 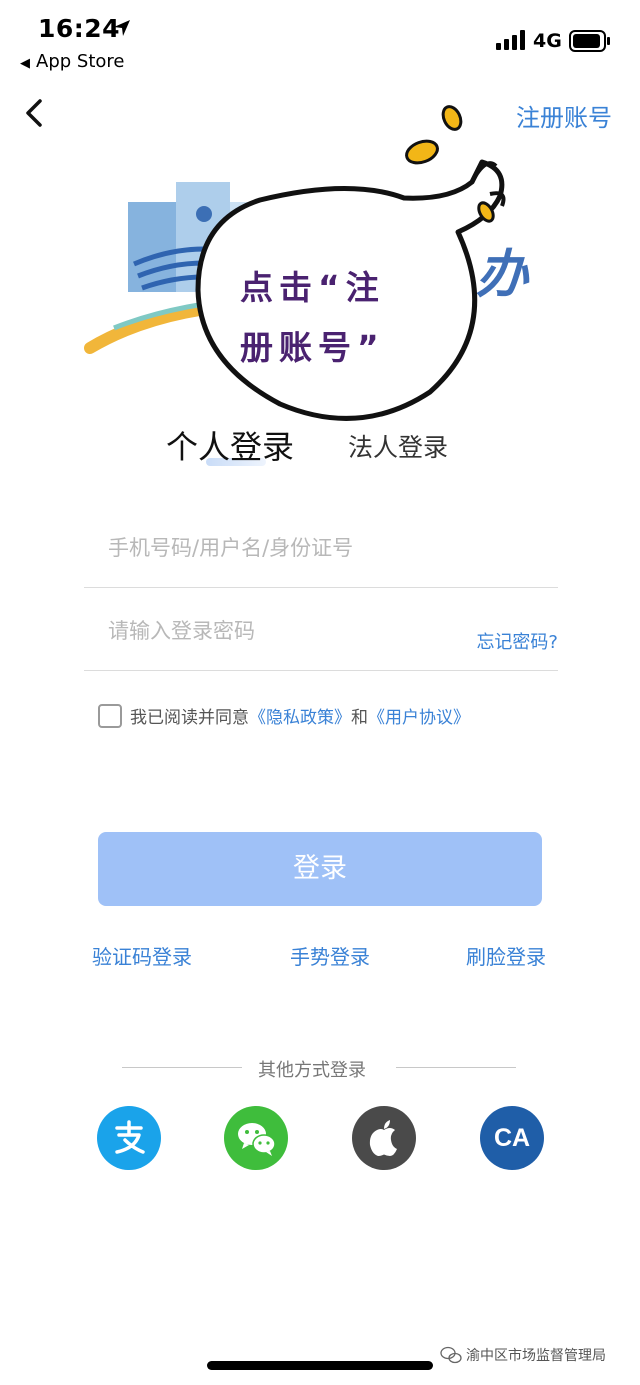 I want to click on status-time: 16:24, so click(x=79, y=28).